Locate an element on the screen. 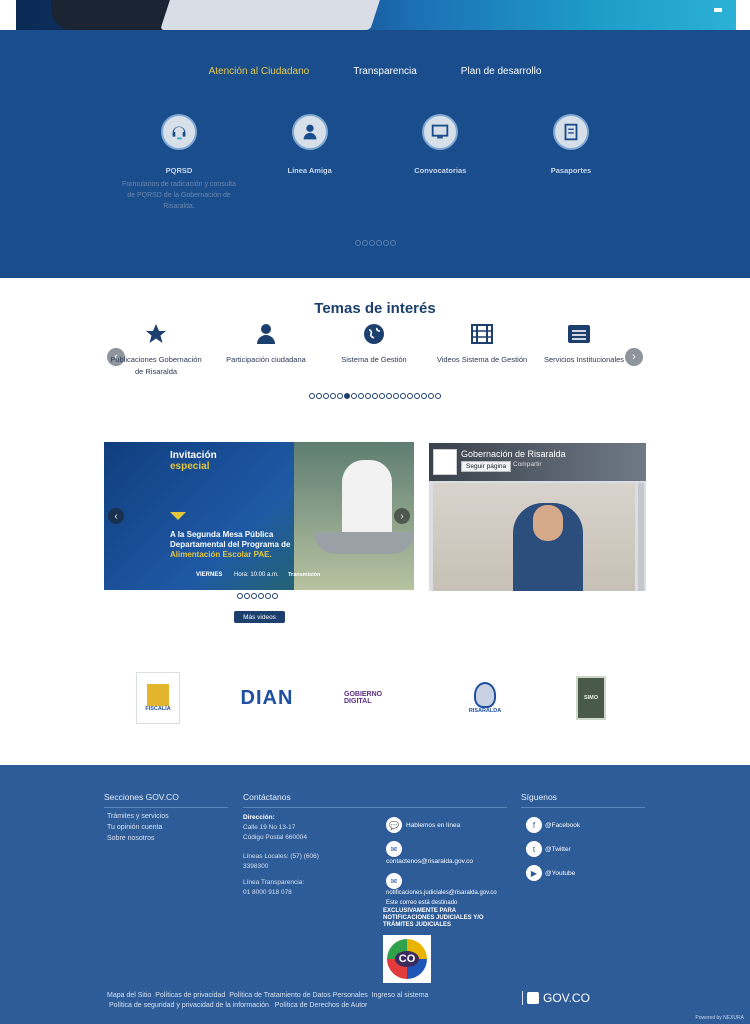 This screenshot has height=1024, width=750. tab-transparencia: Transparencia is located at coordinates (385, 71).